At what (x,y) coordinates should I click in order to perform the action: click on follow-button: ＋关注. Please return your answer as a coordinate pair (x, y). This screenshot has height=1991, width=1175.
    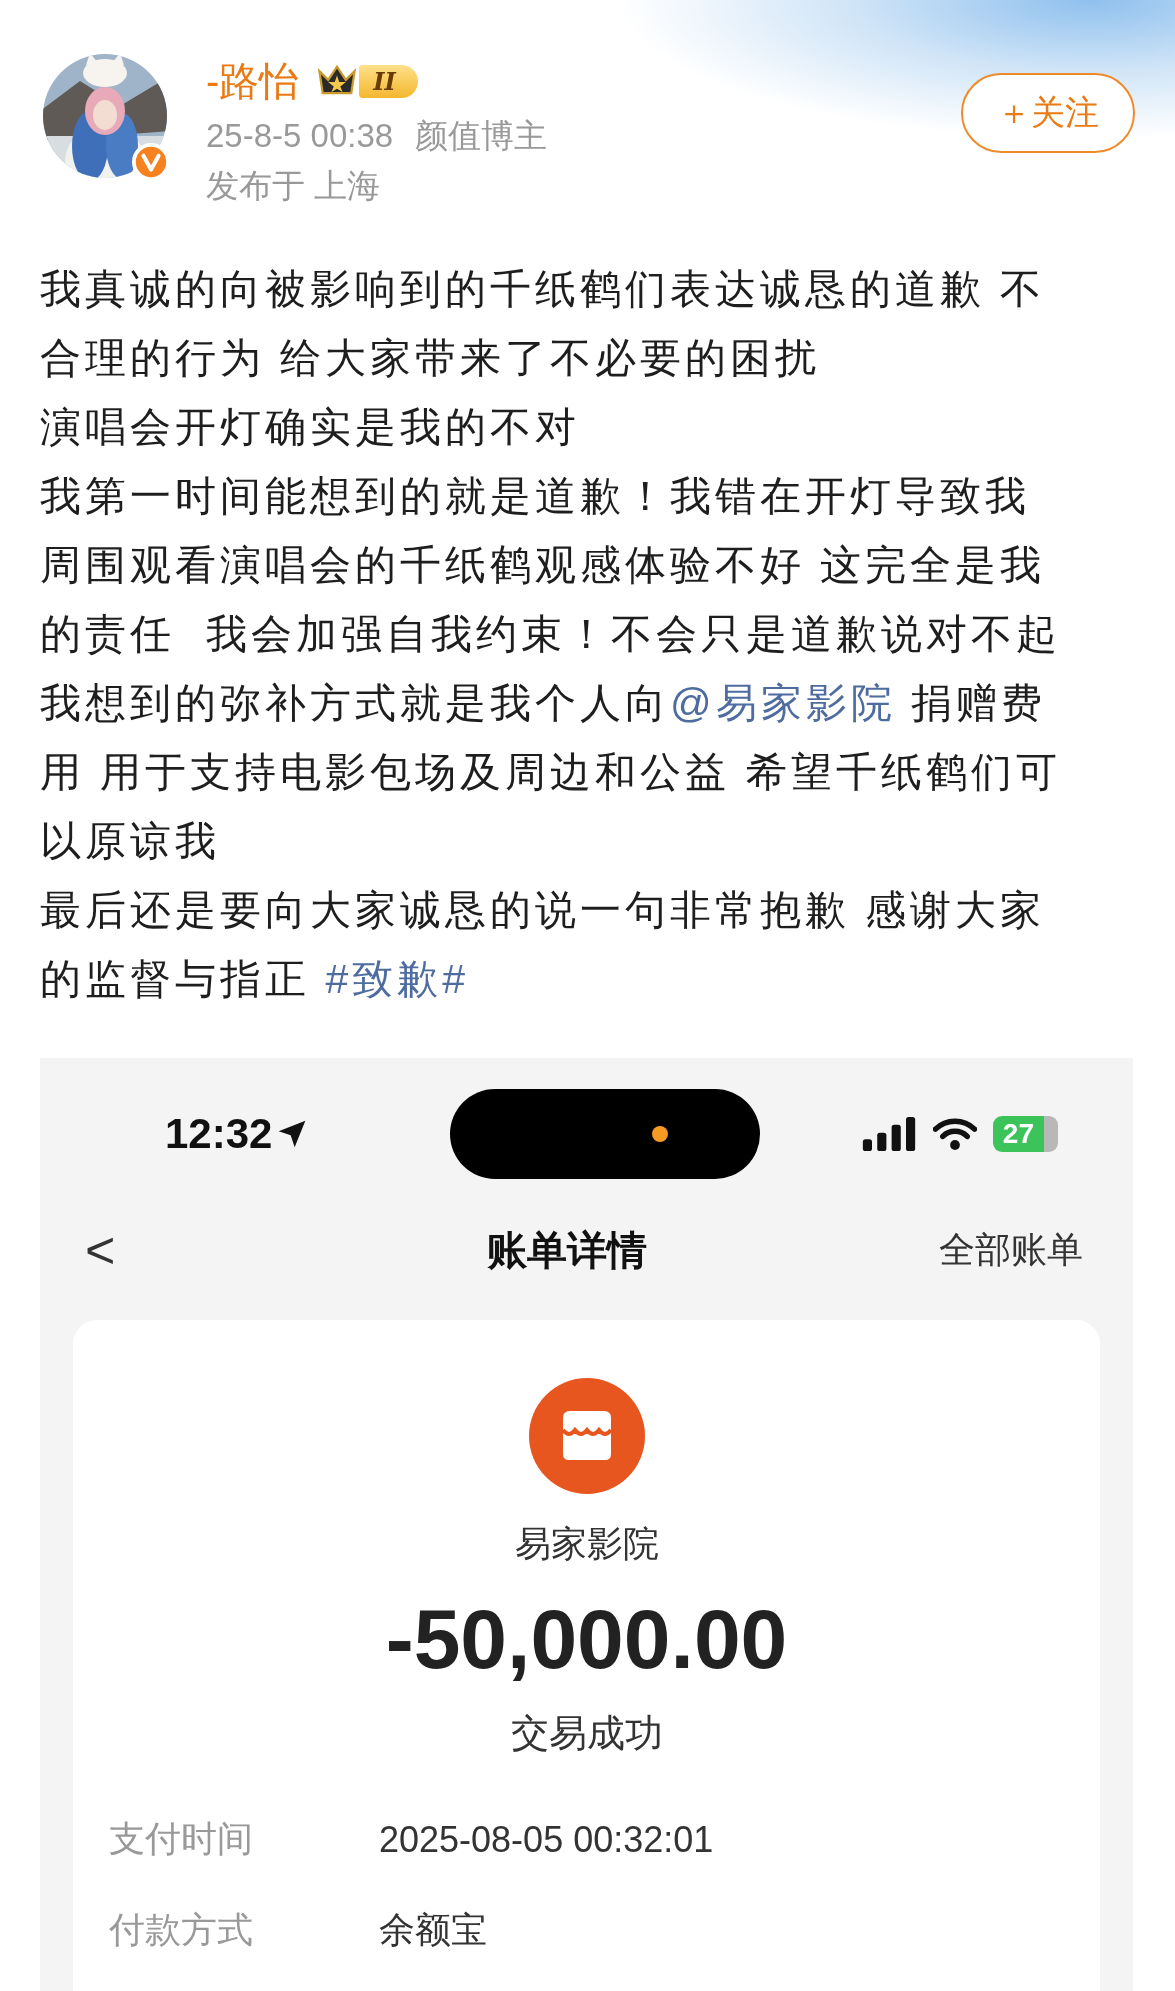
    Looking at the image, I should click on (1048, 113).